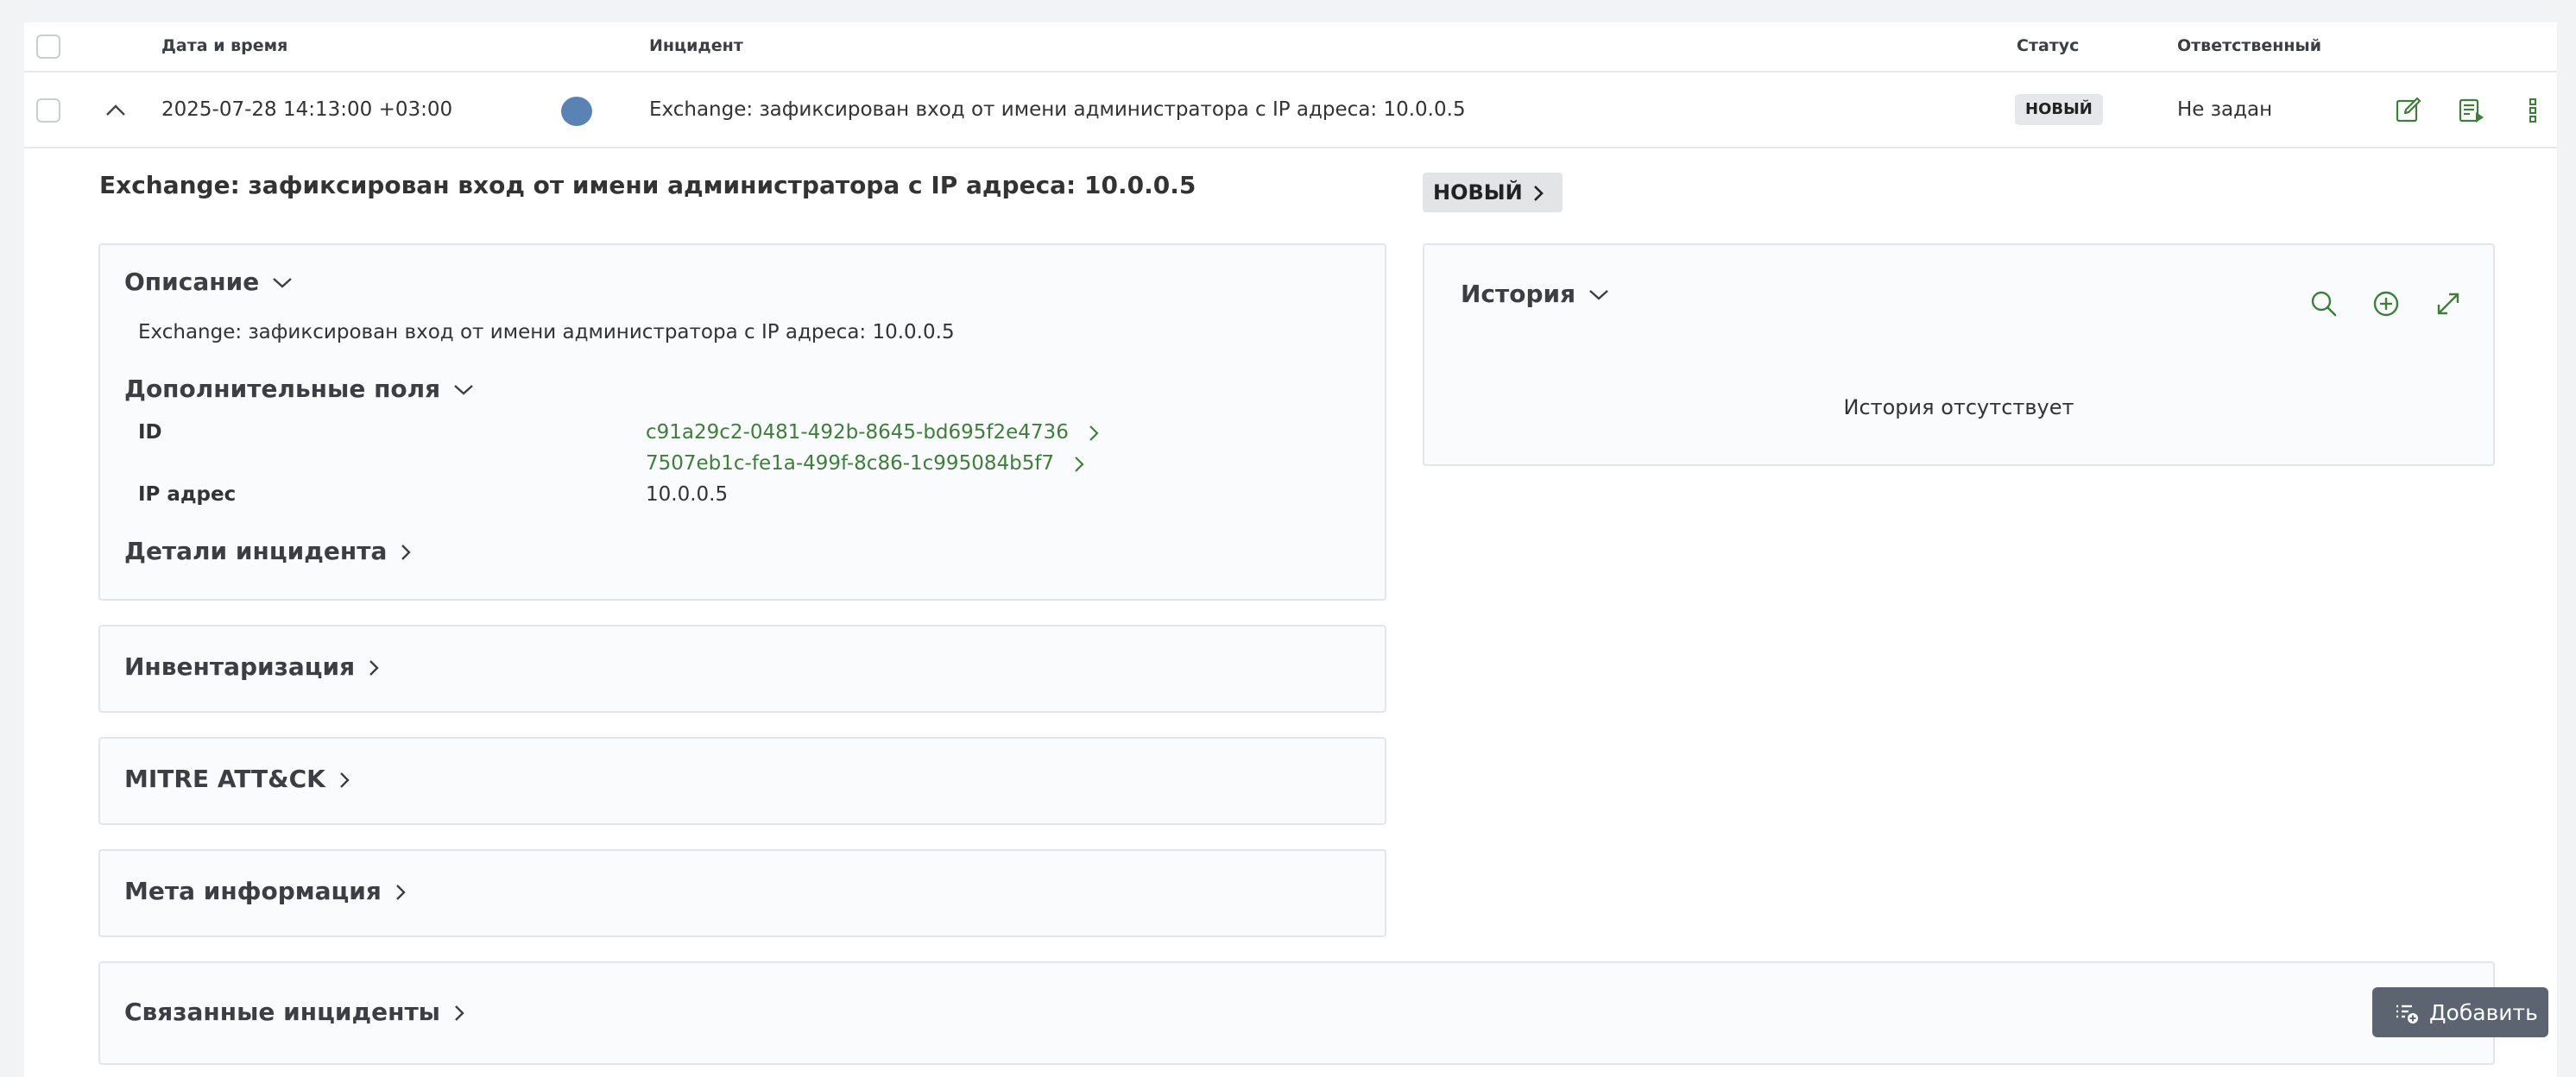 This screenshot has height=1077, width=2576. I want to click on row-checkbox, so click(48, 111).